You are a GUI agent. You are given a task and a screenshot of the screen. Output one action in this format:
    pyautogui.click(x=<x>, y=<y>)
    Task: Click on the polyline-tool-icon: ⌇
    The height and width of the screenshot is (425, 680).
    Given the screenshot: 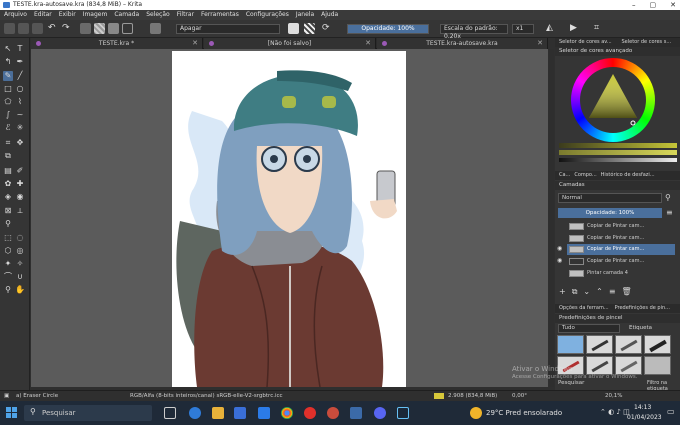 What is the action you would take?
    pyautogui.click(x=20, y=102)
    